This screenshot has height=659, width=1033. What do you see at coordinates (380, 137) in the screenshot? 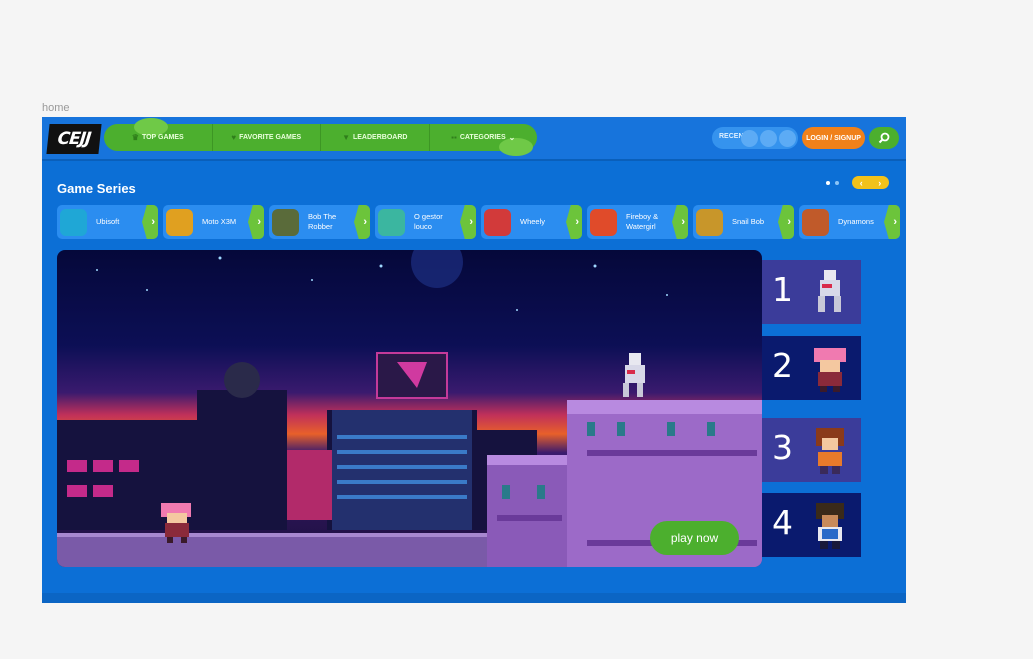
I see `nav-leaderboard-label: LEADERBOARD` at bounding box center [380, 137].